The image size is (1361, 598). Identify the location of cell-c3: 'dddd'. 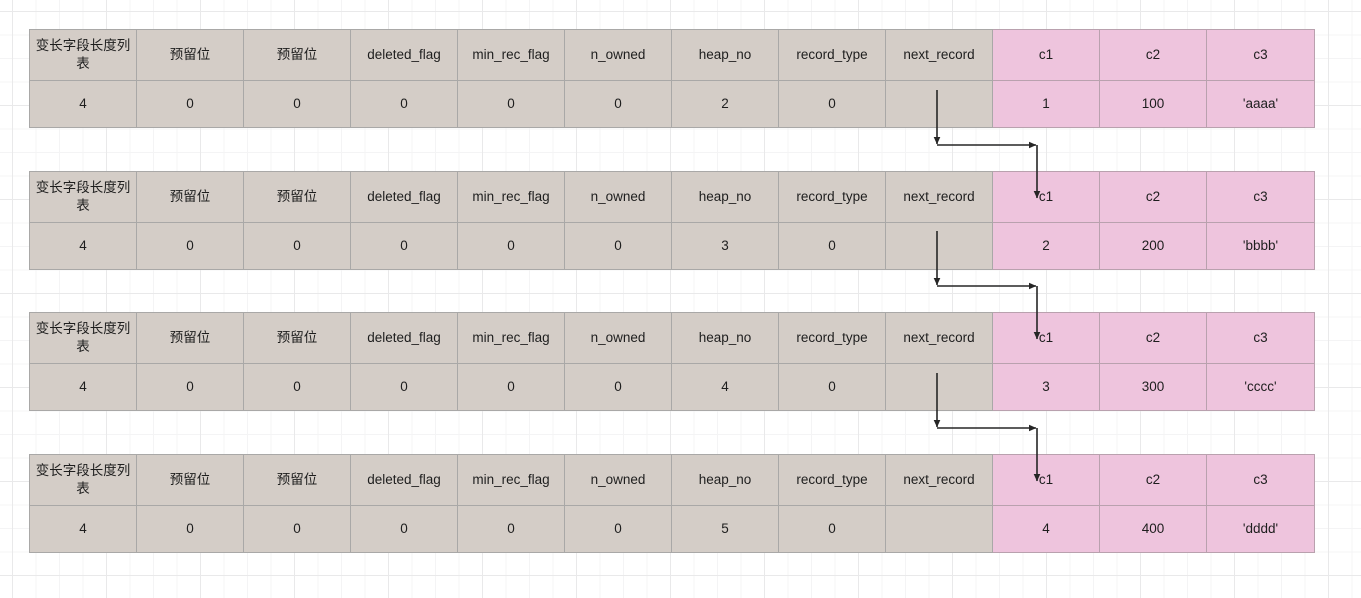
(1260, 529).